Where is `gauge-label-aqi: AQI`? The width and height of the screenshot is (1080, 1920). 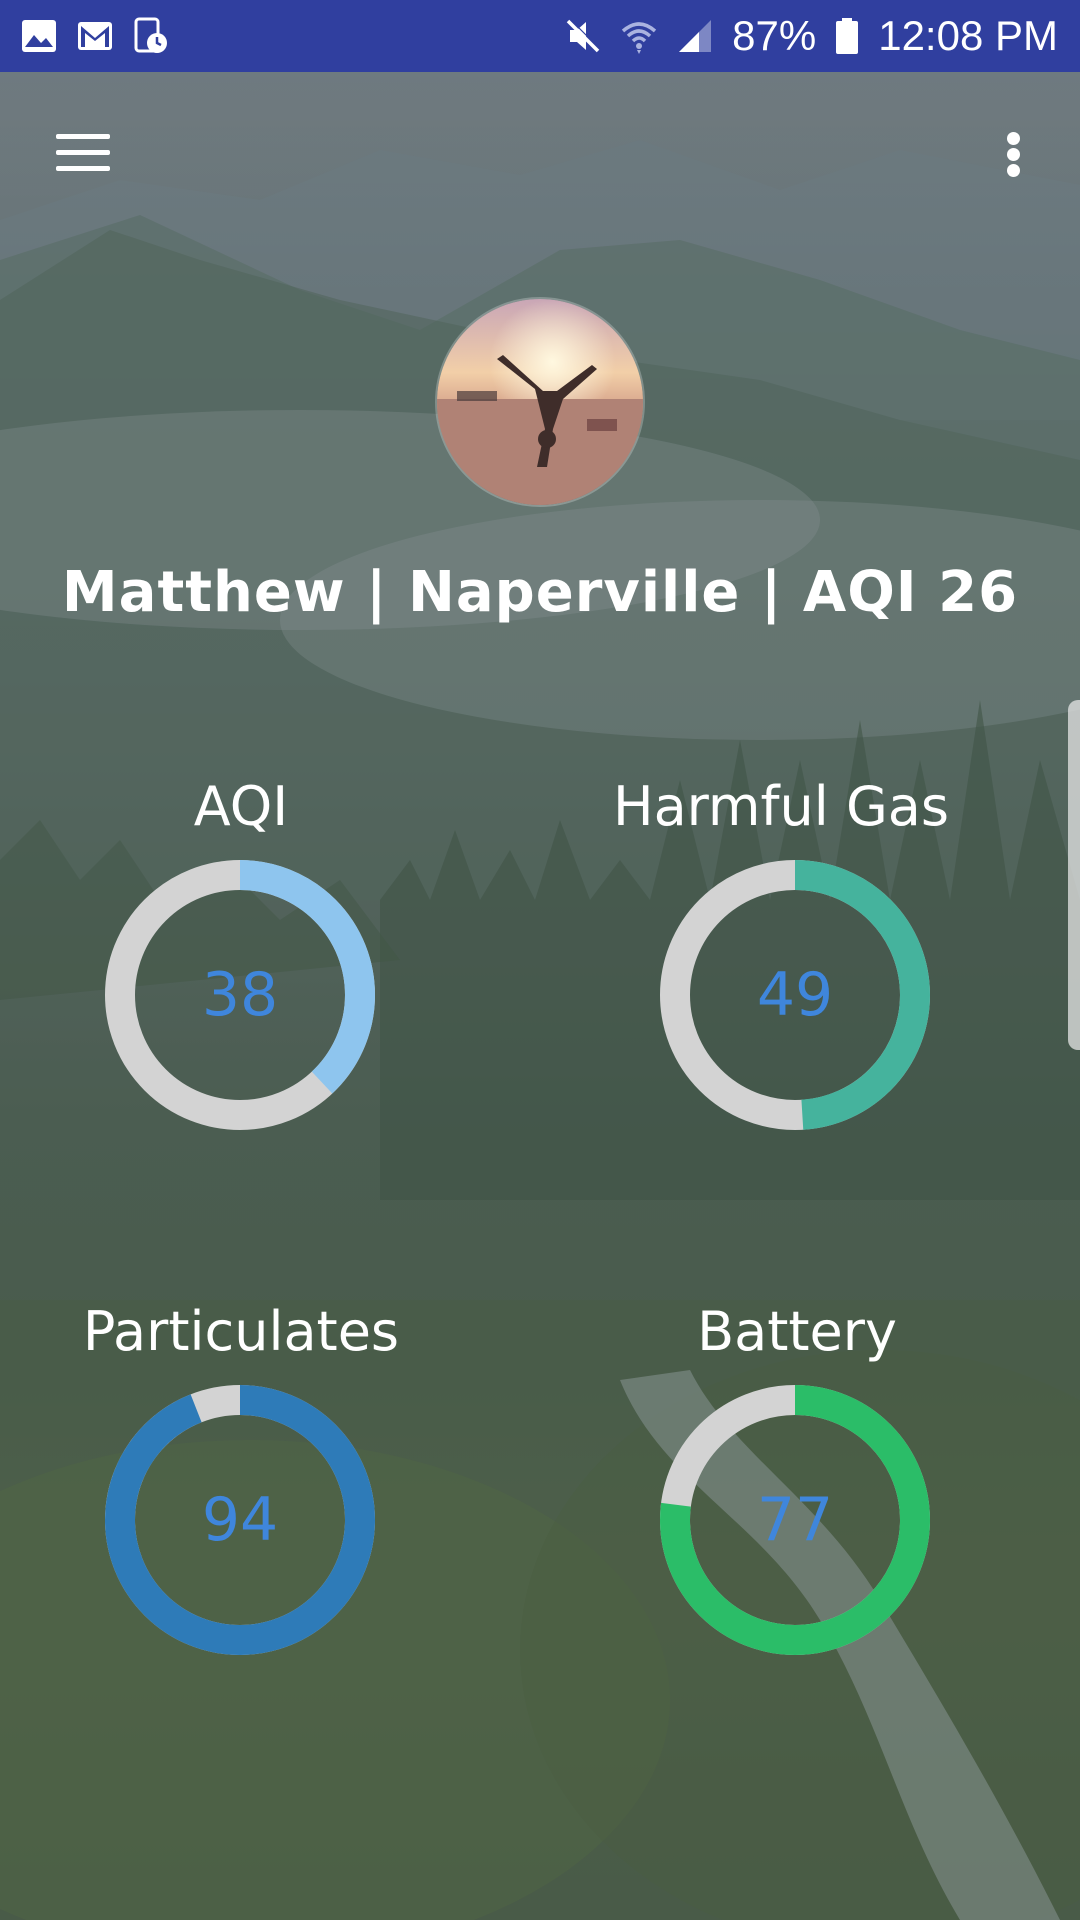 gauge-label-aqi: AQI is located at coordinates (241, 806).